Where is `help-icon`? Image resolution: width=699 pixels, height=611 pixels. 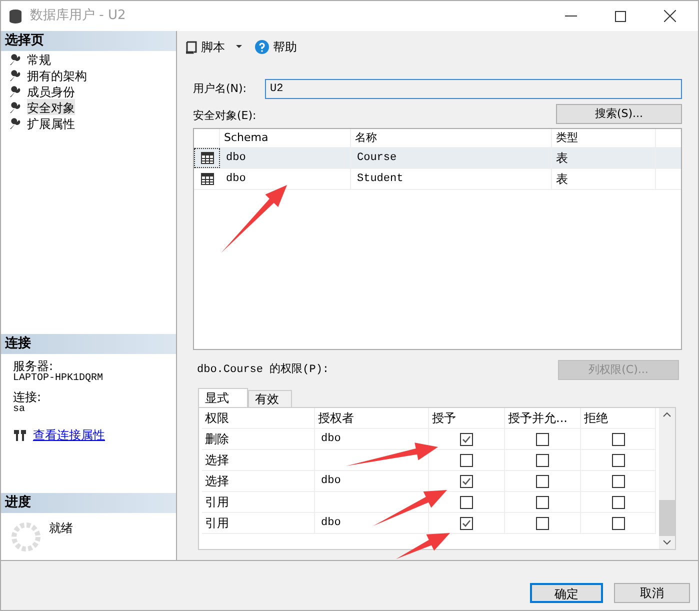
help-icon is located at coordinates (262, 47).